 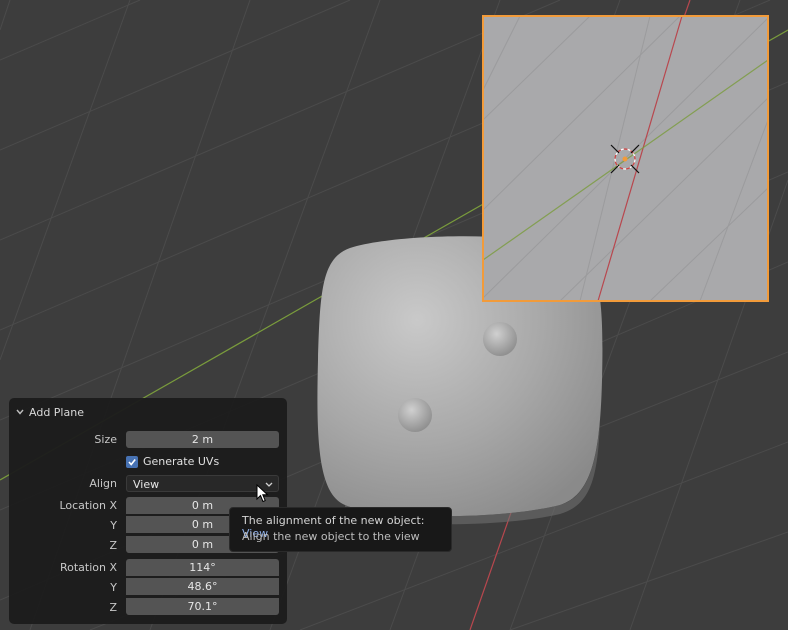 What do you see at coordinates (105, 439) in the screenshot?
I see `size-label: Size` at bounding box center [105, 439].